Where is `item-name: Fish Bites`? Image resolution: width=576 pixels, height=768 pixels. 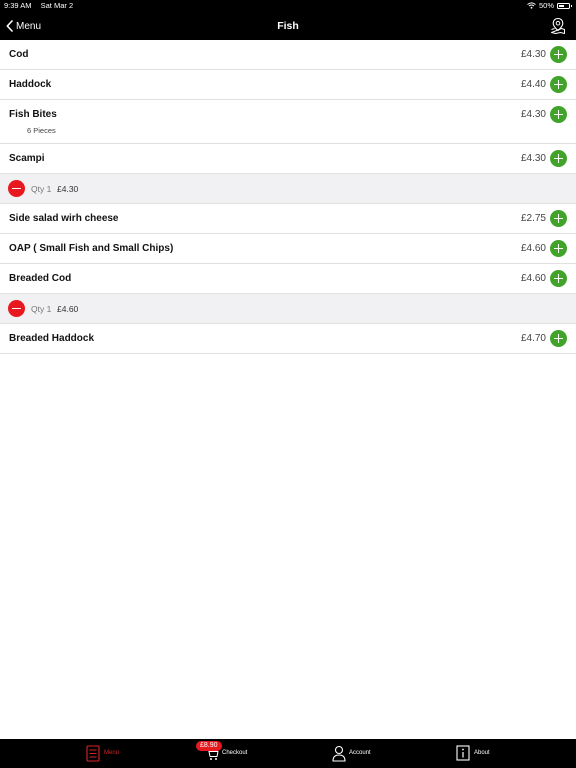 item-name: Fish Bites is located at coordinates (33, 114).